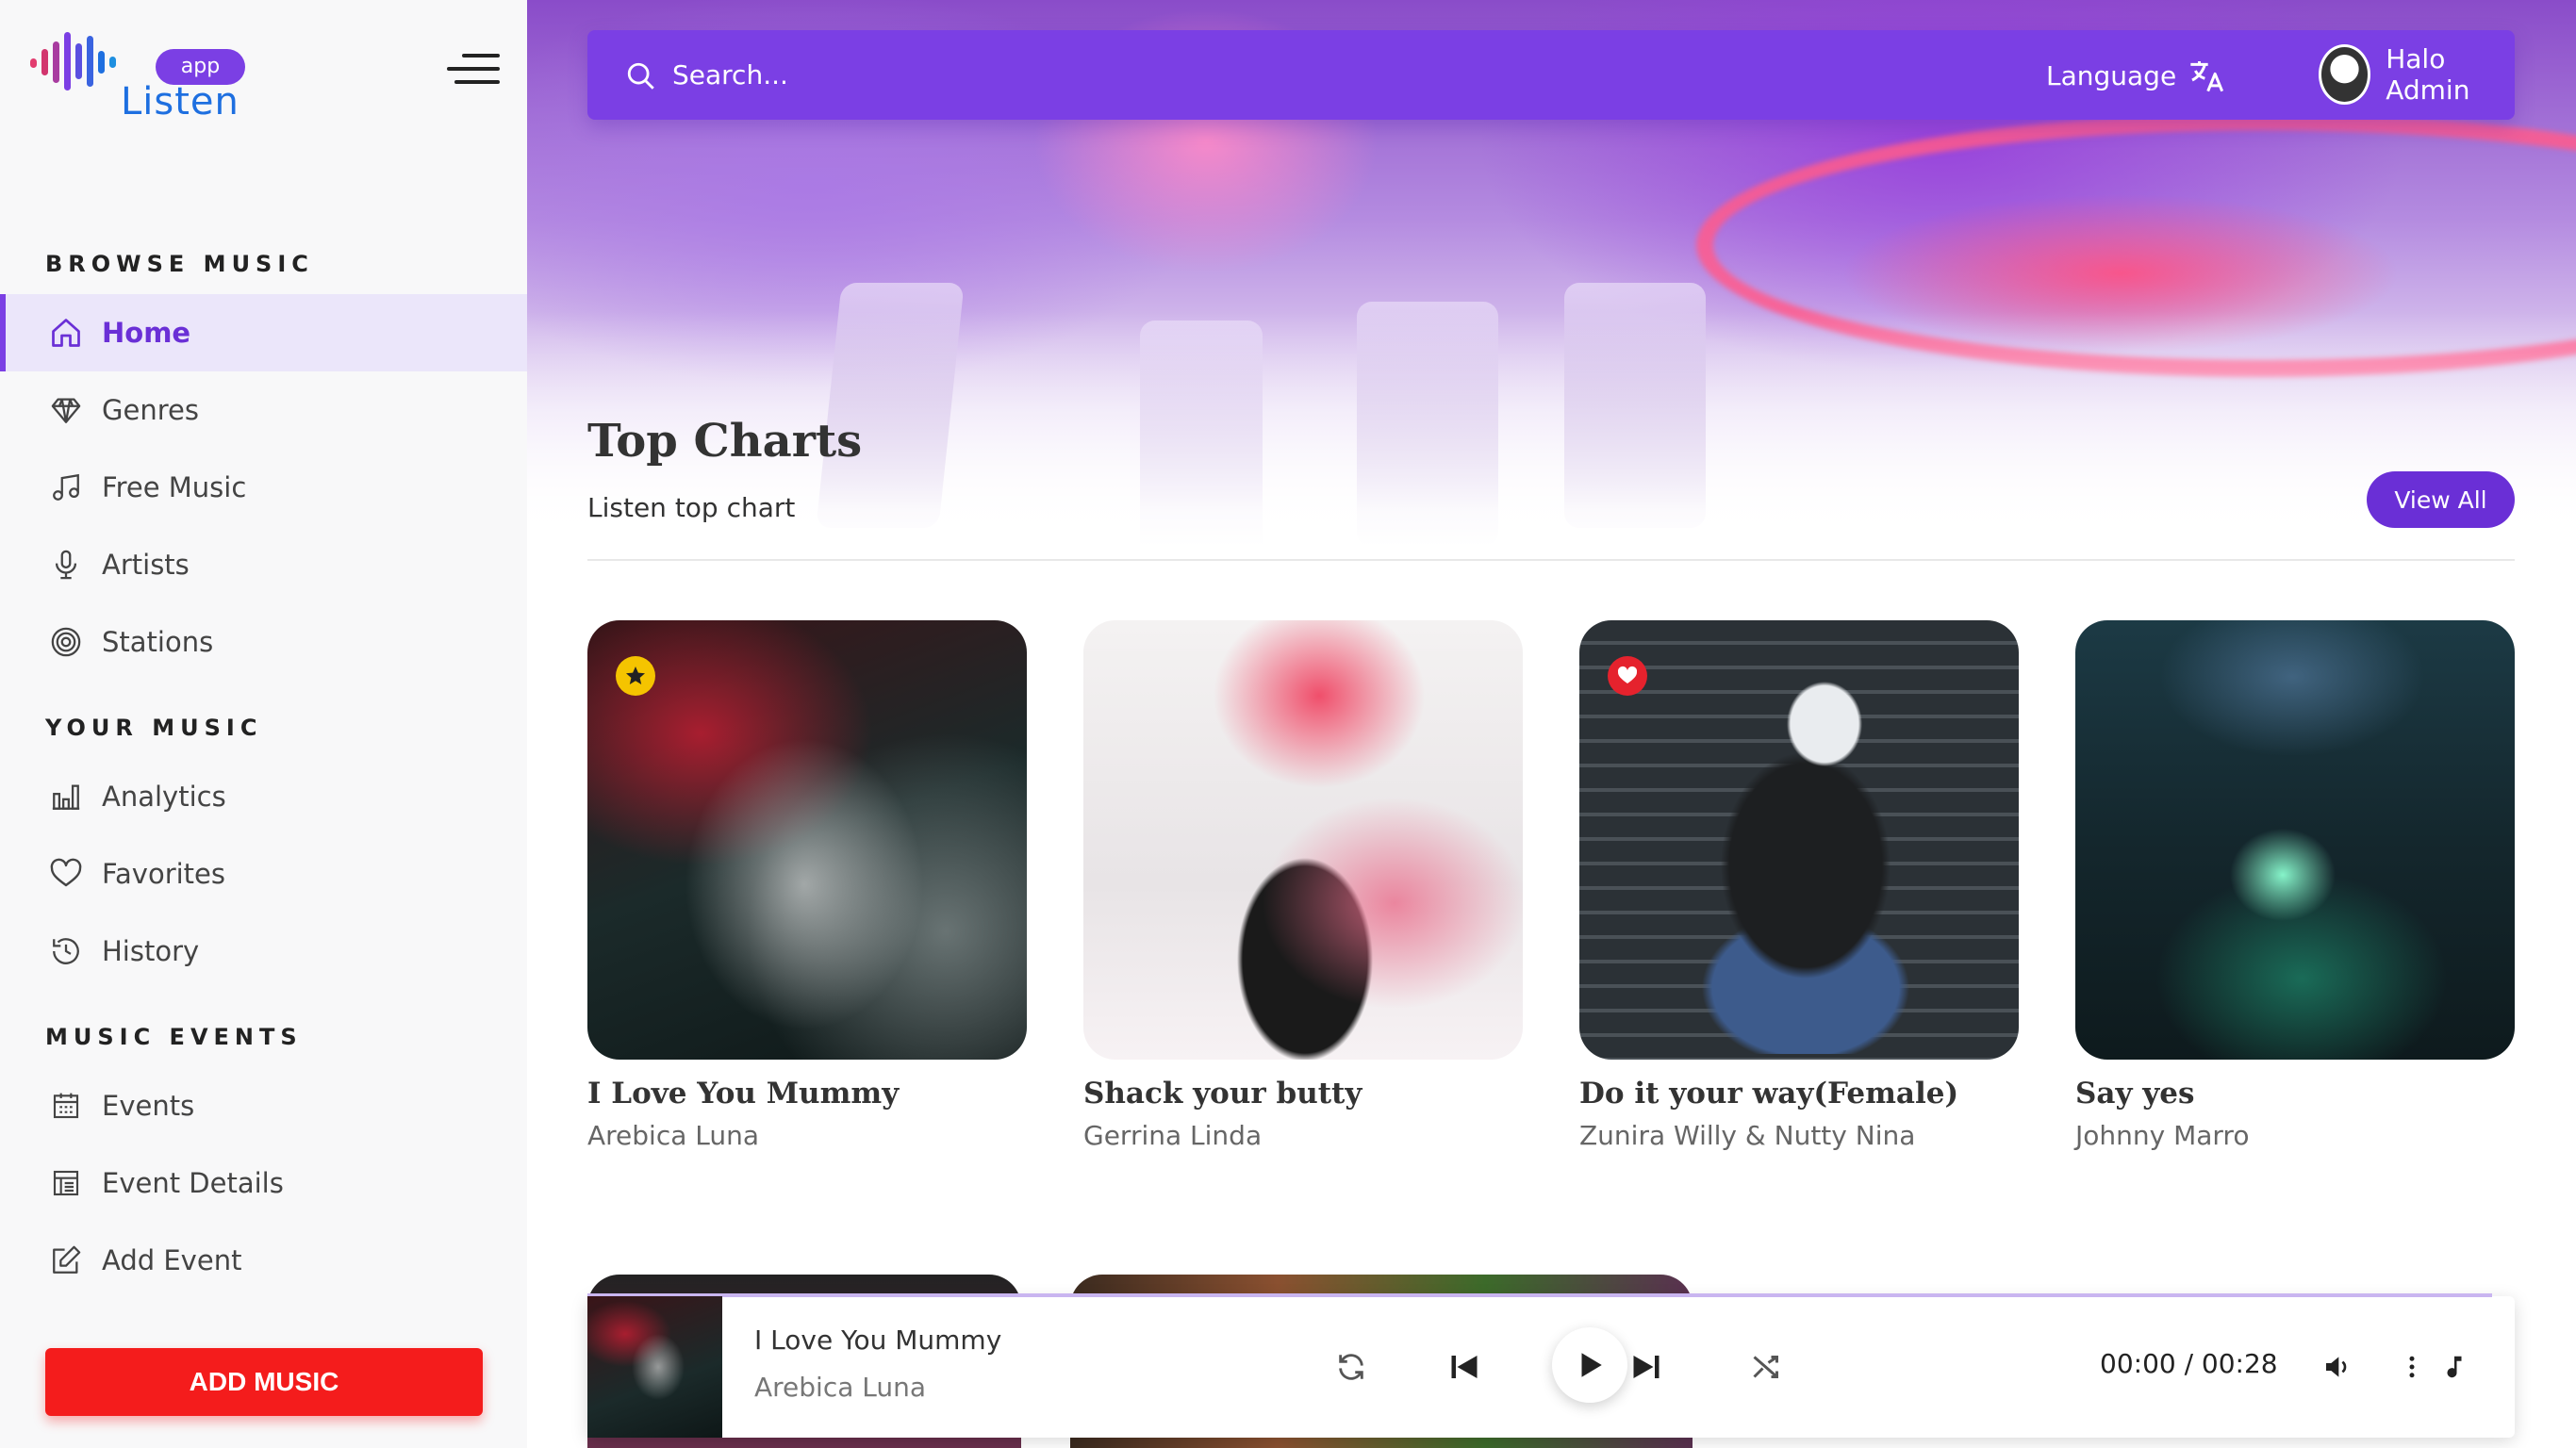 This screenshot has height=1448, width=2576. Describe the element at coordinates (146, 565) in the screenshot. I see `sidebar-item-label: Artists` at that location.